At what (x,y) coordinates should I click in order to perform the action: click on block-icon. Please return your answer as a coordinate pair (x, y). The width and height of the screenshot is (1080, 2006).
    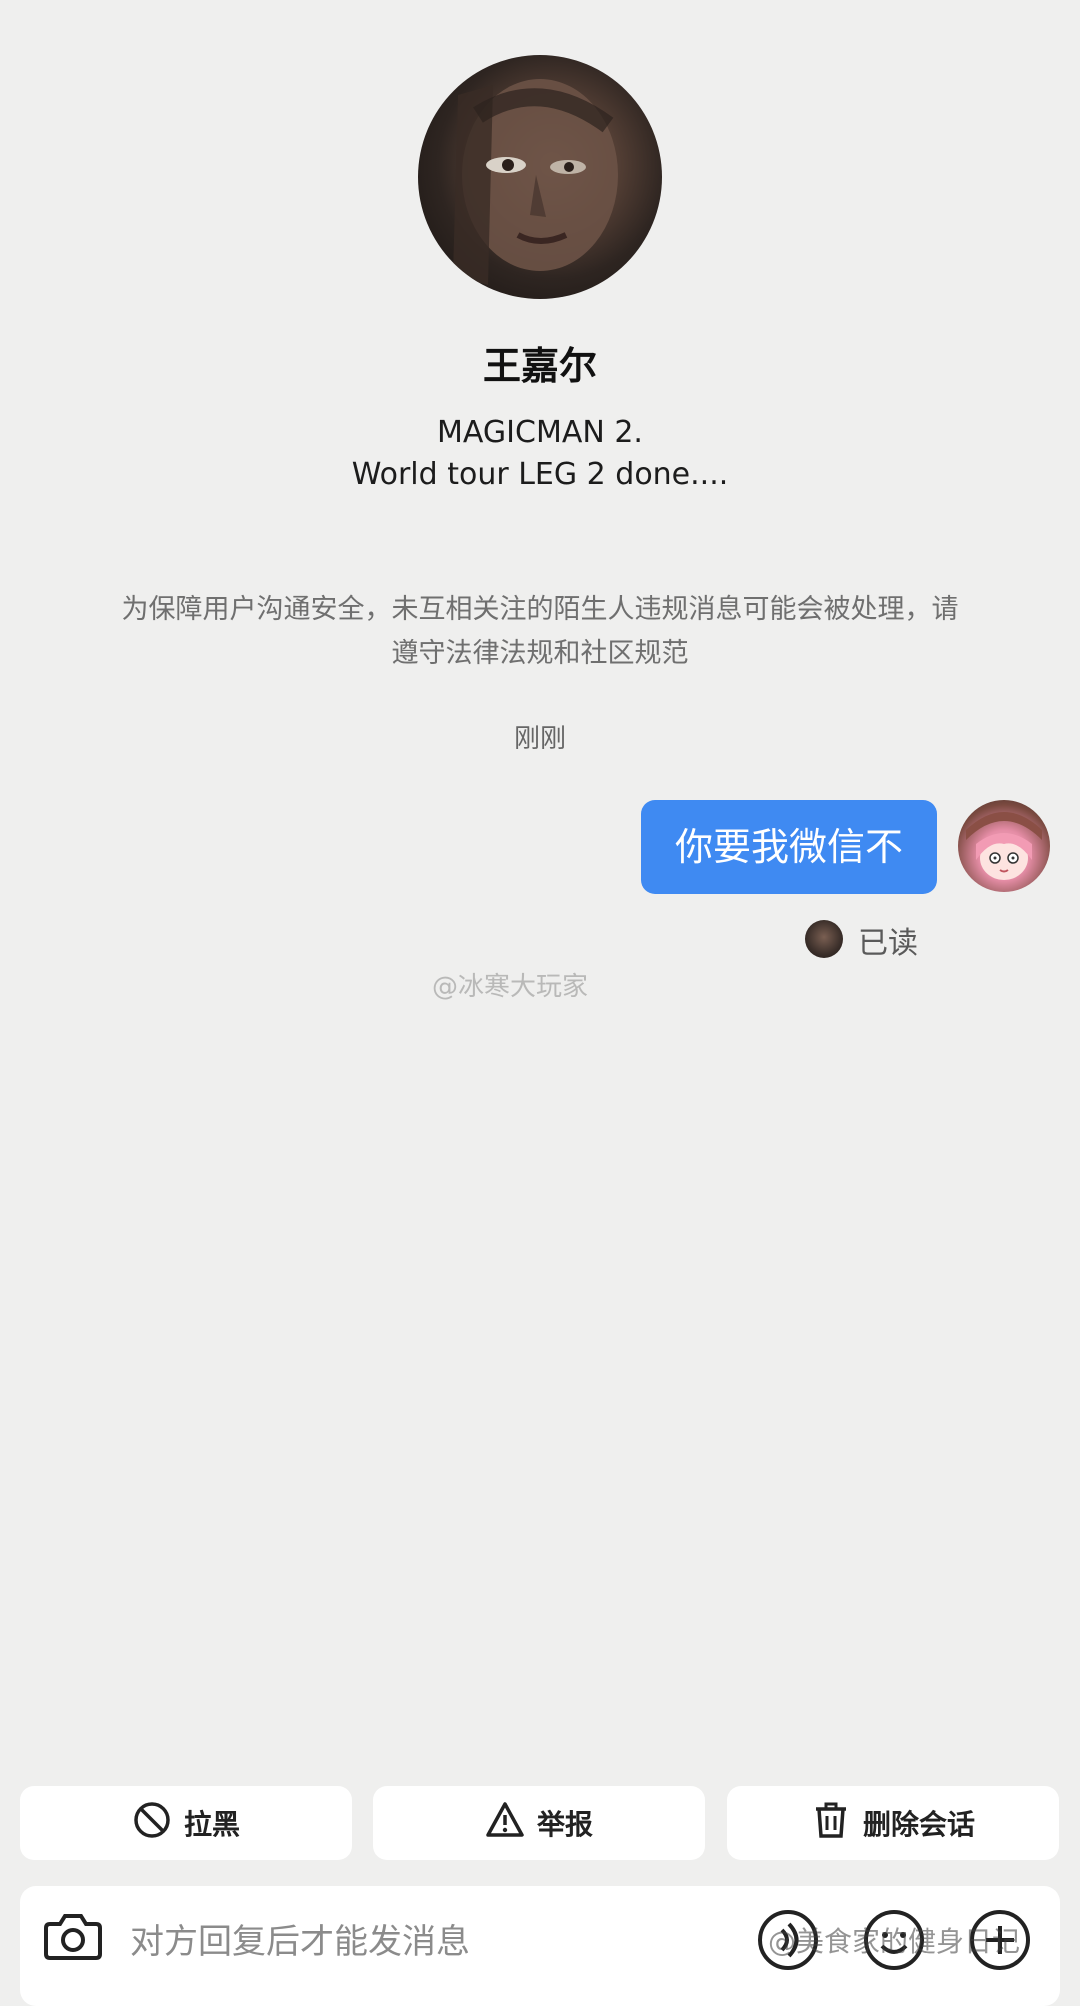
    Looking at the image, I should click on (152, 1823).